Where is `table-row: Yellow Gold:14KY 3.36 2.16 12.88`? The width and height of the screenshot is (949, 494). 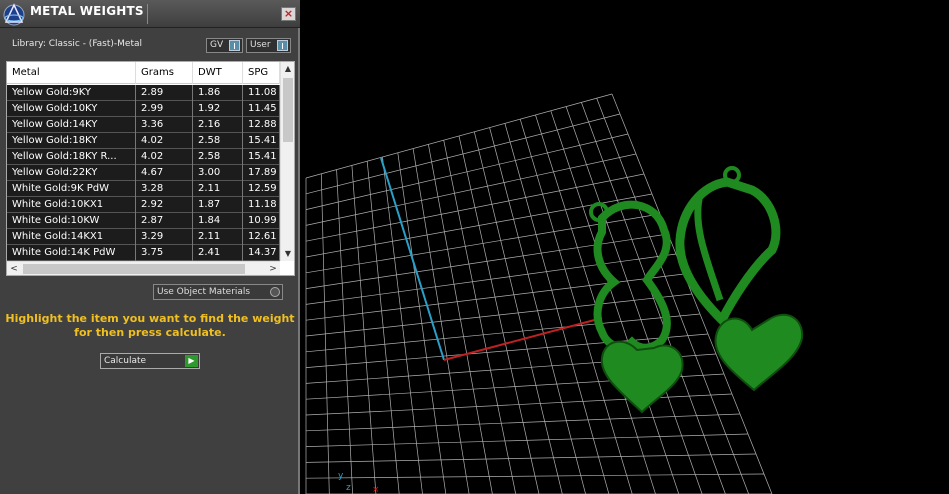
table-row: Yellow Gold:14KY 3.36 2.16 12.88 is located at coordinates (143, 125).